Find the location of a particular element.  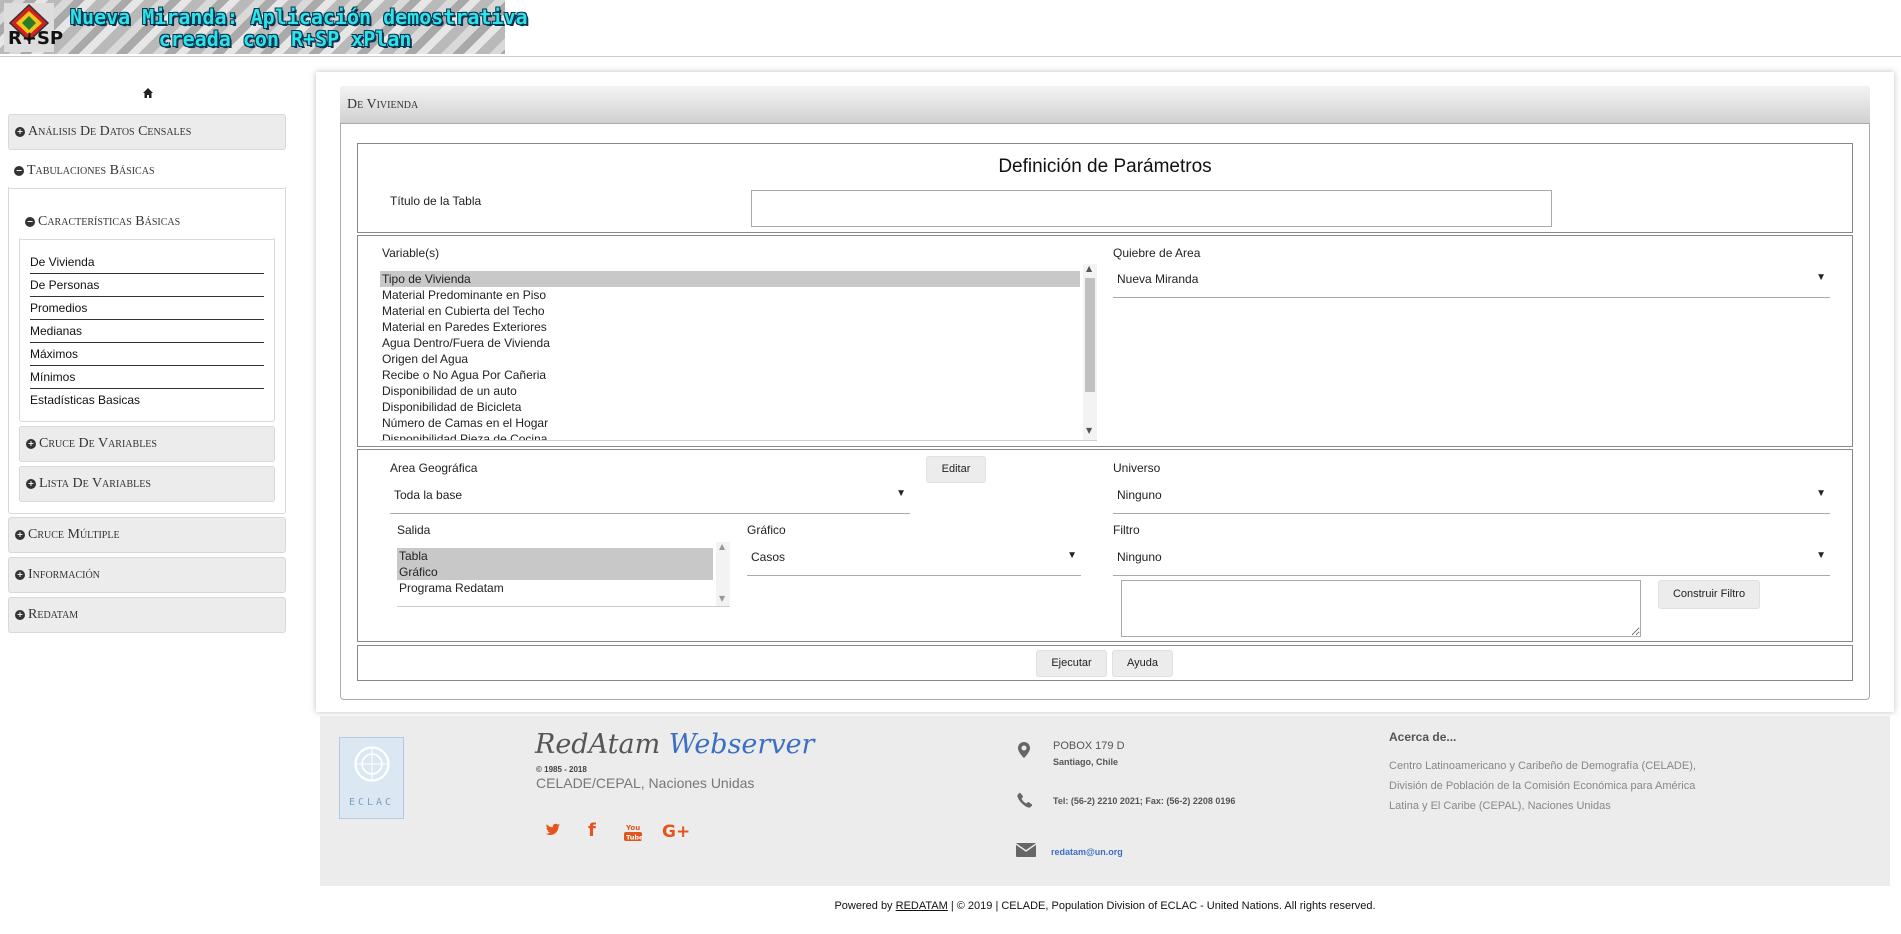

panel-header: De Vivienda is located at coordinates (1105, 105).